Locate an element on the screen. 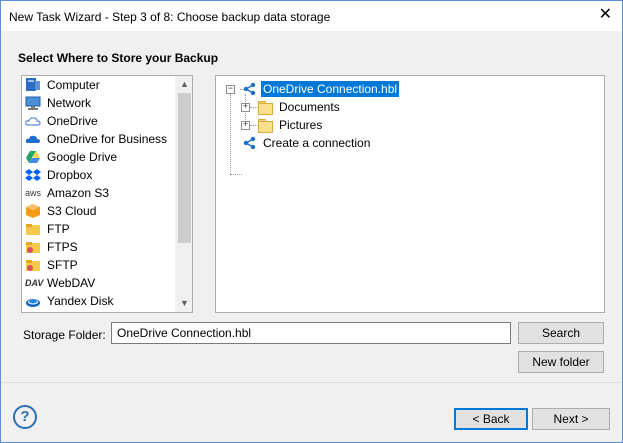 This screenshot has width=623, height=443. scroll-thumb is located at coordinates (184, 168).